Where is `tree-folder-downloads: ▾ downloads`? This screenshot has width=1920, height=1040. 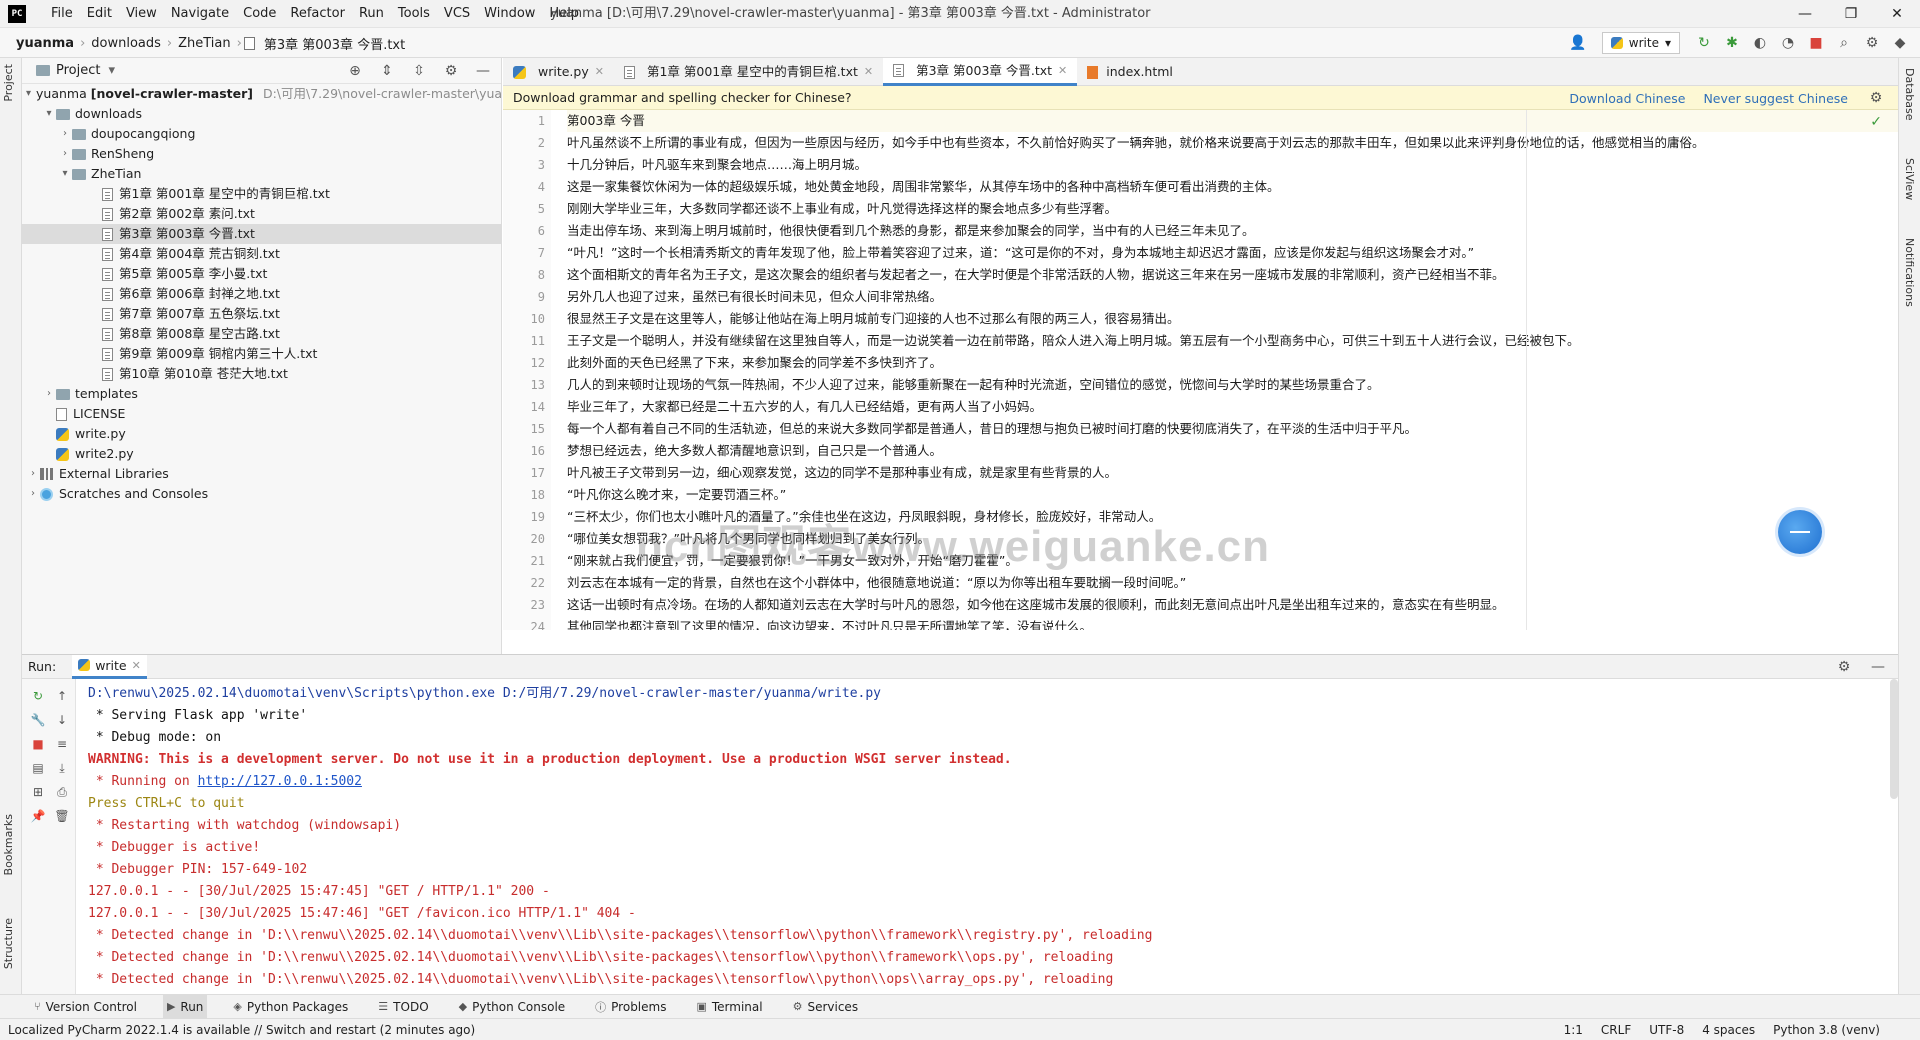 tree-folder-downloads: ▾ downloads is located at coordinates (261, 114).